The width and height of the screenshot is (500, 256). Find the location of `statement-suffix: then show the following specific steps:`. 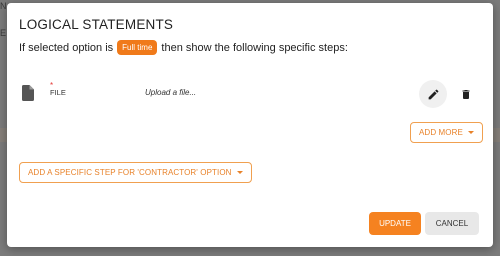

statement-suffix: then show the following specific steps: is located at coordinates (254, 47).